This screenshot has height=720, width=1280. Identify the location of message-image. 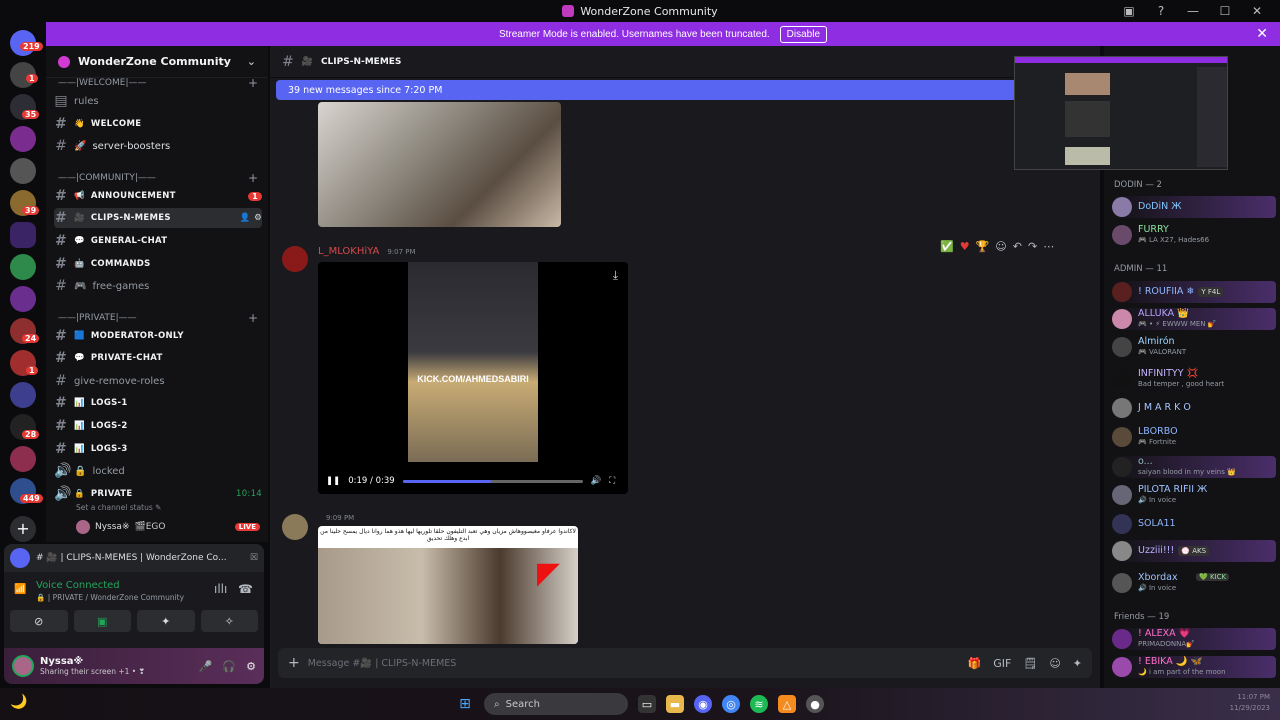
(439, 164).